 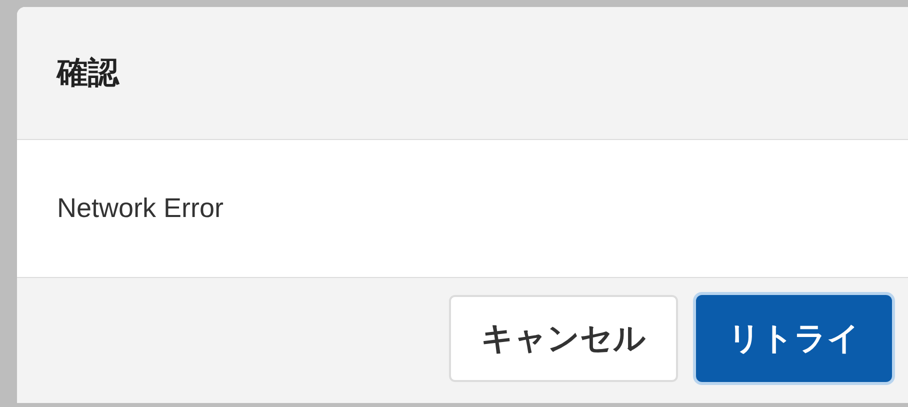 I want to click on retry-button: リトライ, so click(x=794, y=338).